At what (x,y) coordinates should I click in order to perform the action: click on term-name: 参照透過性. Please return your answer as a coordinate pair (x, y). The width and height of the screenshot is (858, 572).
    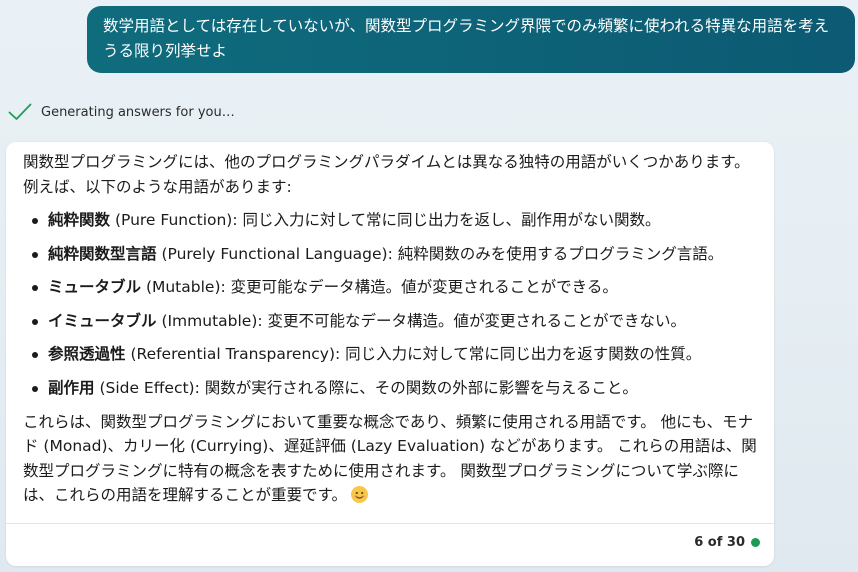
    Looking at the image, I should click on (87, 354).